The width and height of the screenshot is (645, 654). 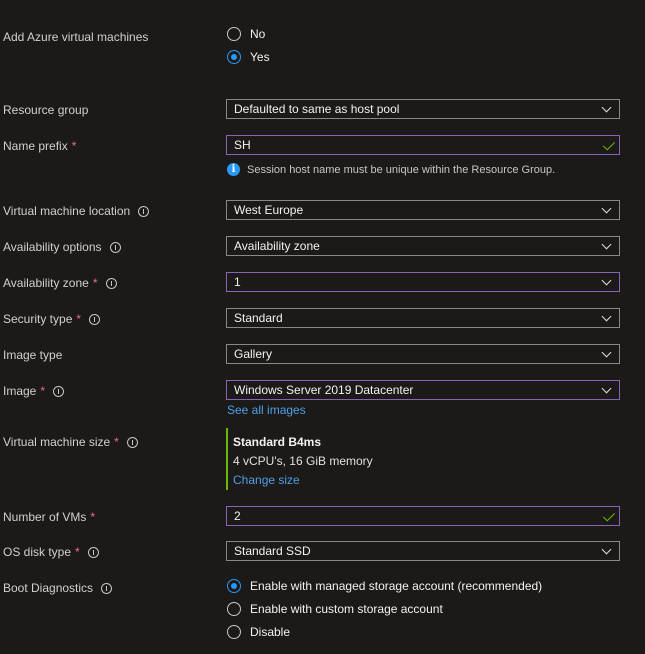 What do you see at coordinates (70, 442) in the screenshot?
I see `vm-size-label: Virtual machine size *` at bounding box center [70, 442].